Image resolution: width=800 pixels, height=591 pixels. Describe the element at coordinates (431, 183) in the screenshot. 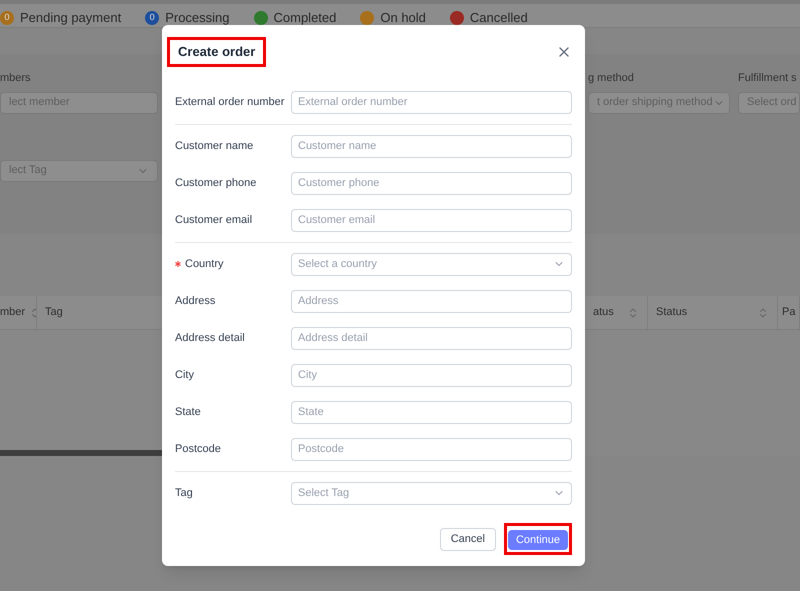

I see `input-field: Customer phone` at that location.